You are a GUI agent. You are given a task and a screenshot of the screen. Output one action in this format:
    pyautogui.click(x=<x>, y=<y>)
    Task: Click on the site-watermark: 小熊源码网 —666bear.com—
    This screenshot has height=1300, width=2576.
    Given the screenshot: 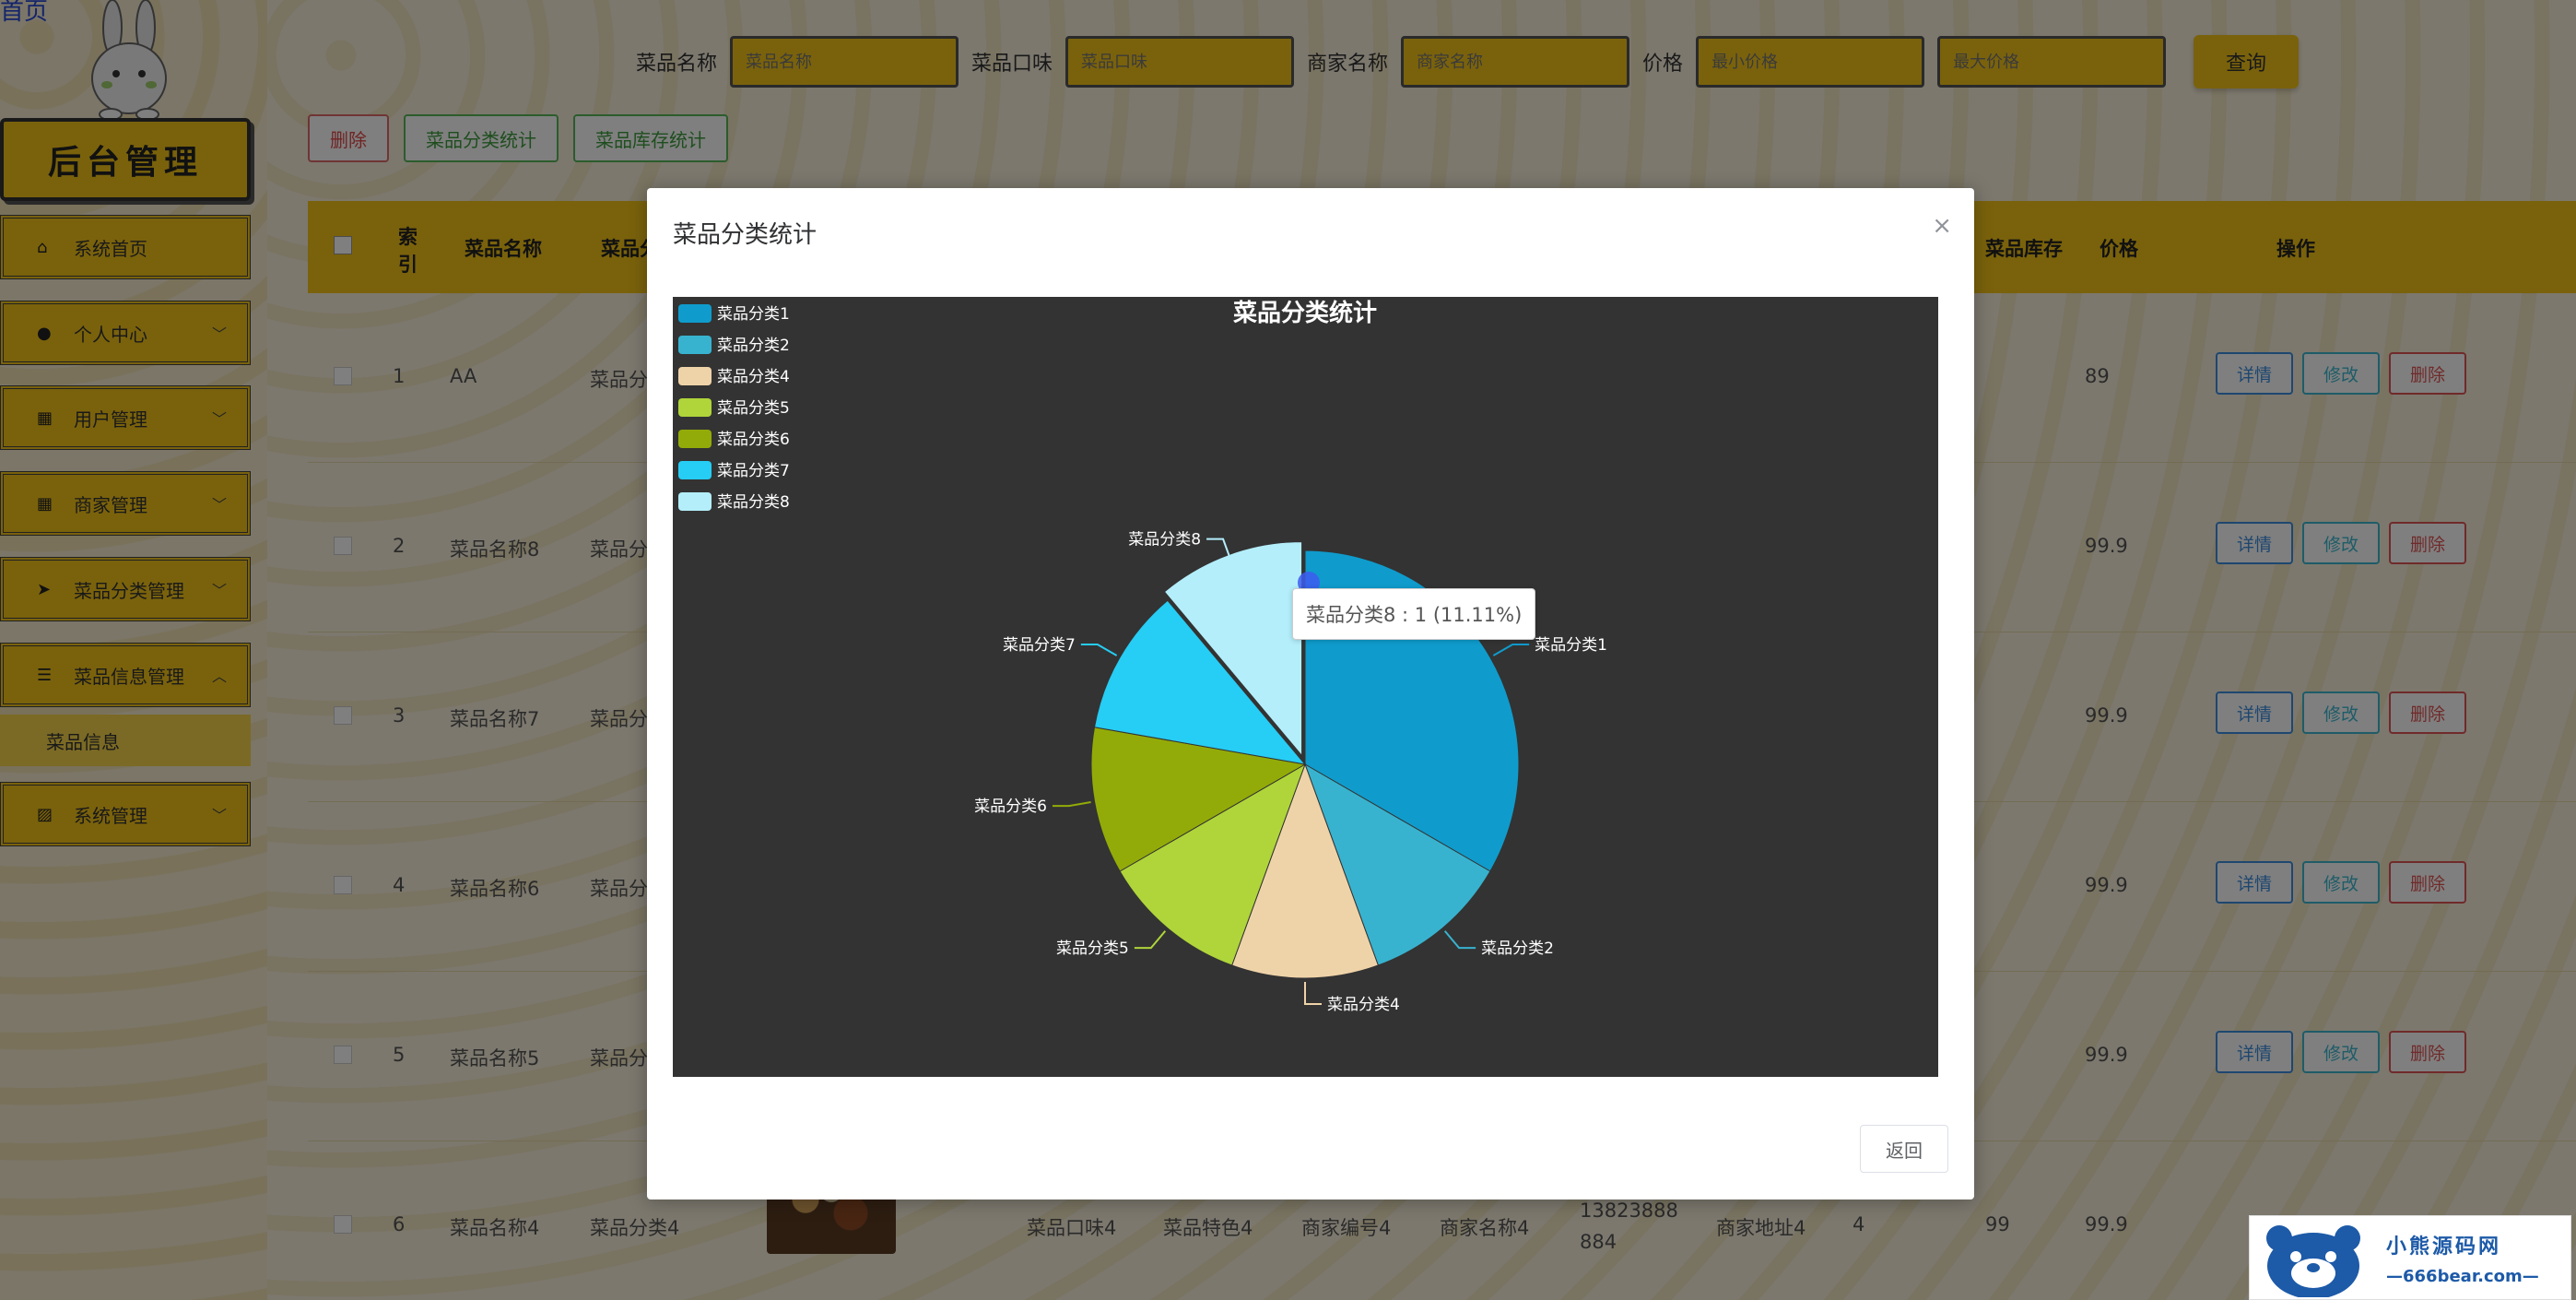 What is the action you would take?
    pyautogui.click(x=2410, y=1257)
    